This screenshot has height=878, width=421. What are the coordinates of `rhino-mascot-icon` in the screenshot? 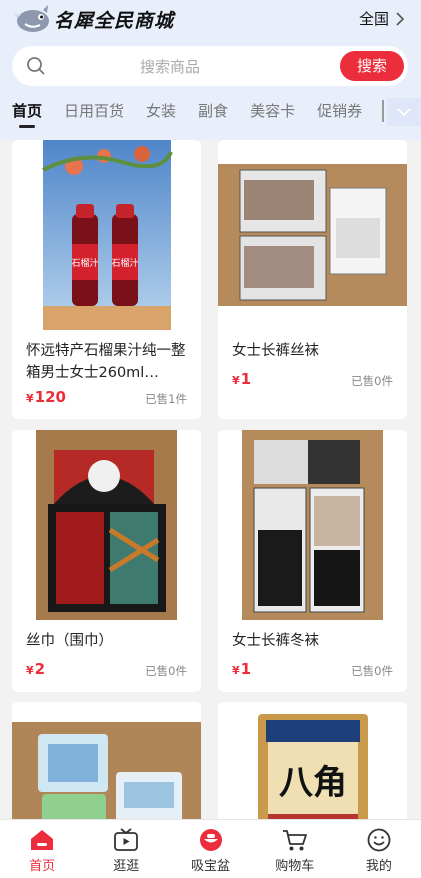 It's located at (31, 18).